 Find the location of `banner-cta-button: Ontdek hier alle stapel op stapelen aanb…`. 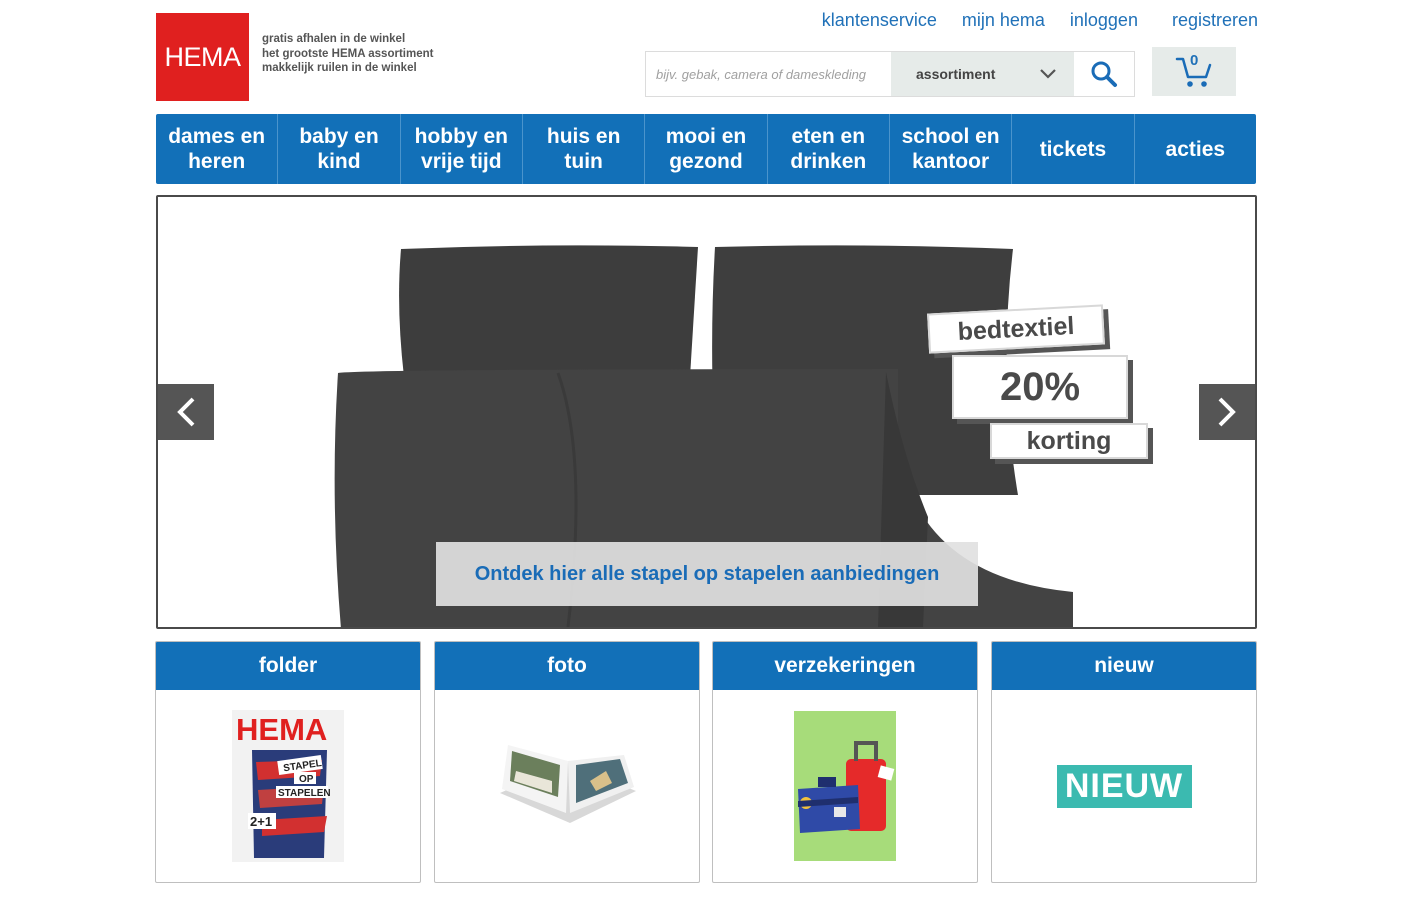

banner-cta-button: Ontdek hier alle stapel op stapelen aanb… is located at coordinates (707, 574).